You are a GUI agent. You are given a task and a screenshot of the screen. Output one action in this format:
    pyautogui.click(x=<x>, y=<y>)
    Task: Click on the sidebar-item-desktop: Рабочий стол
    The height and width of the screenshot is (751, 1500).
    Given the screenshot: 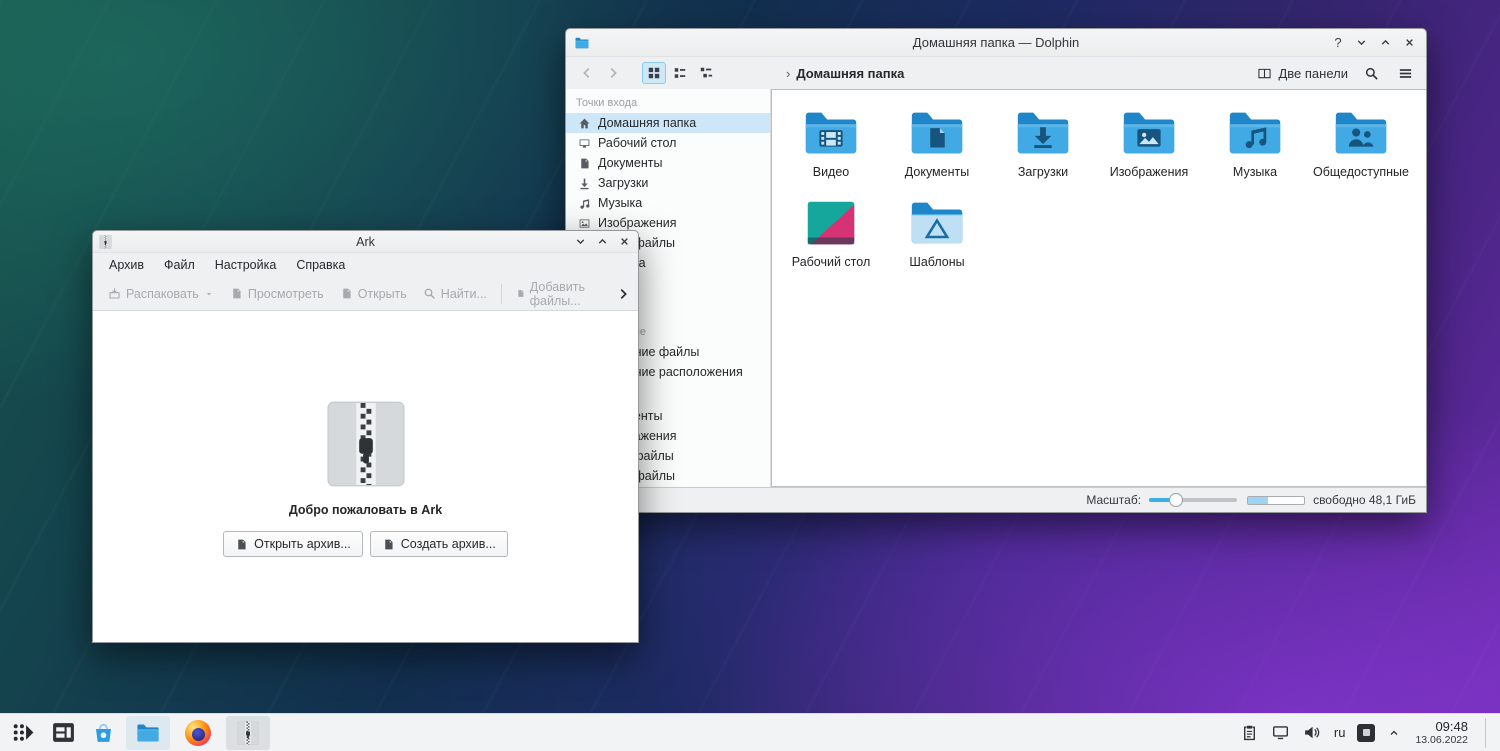 What is the action you would take?
    pyautogui.click(x=668, y=143)
    